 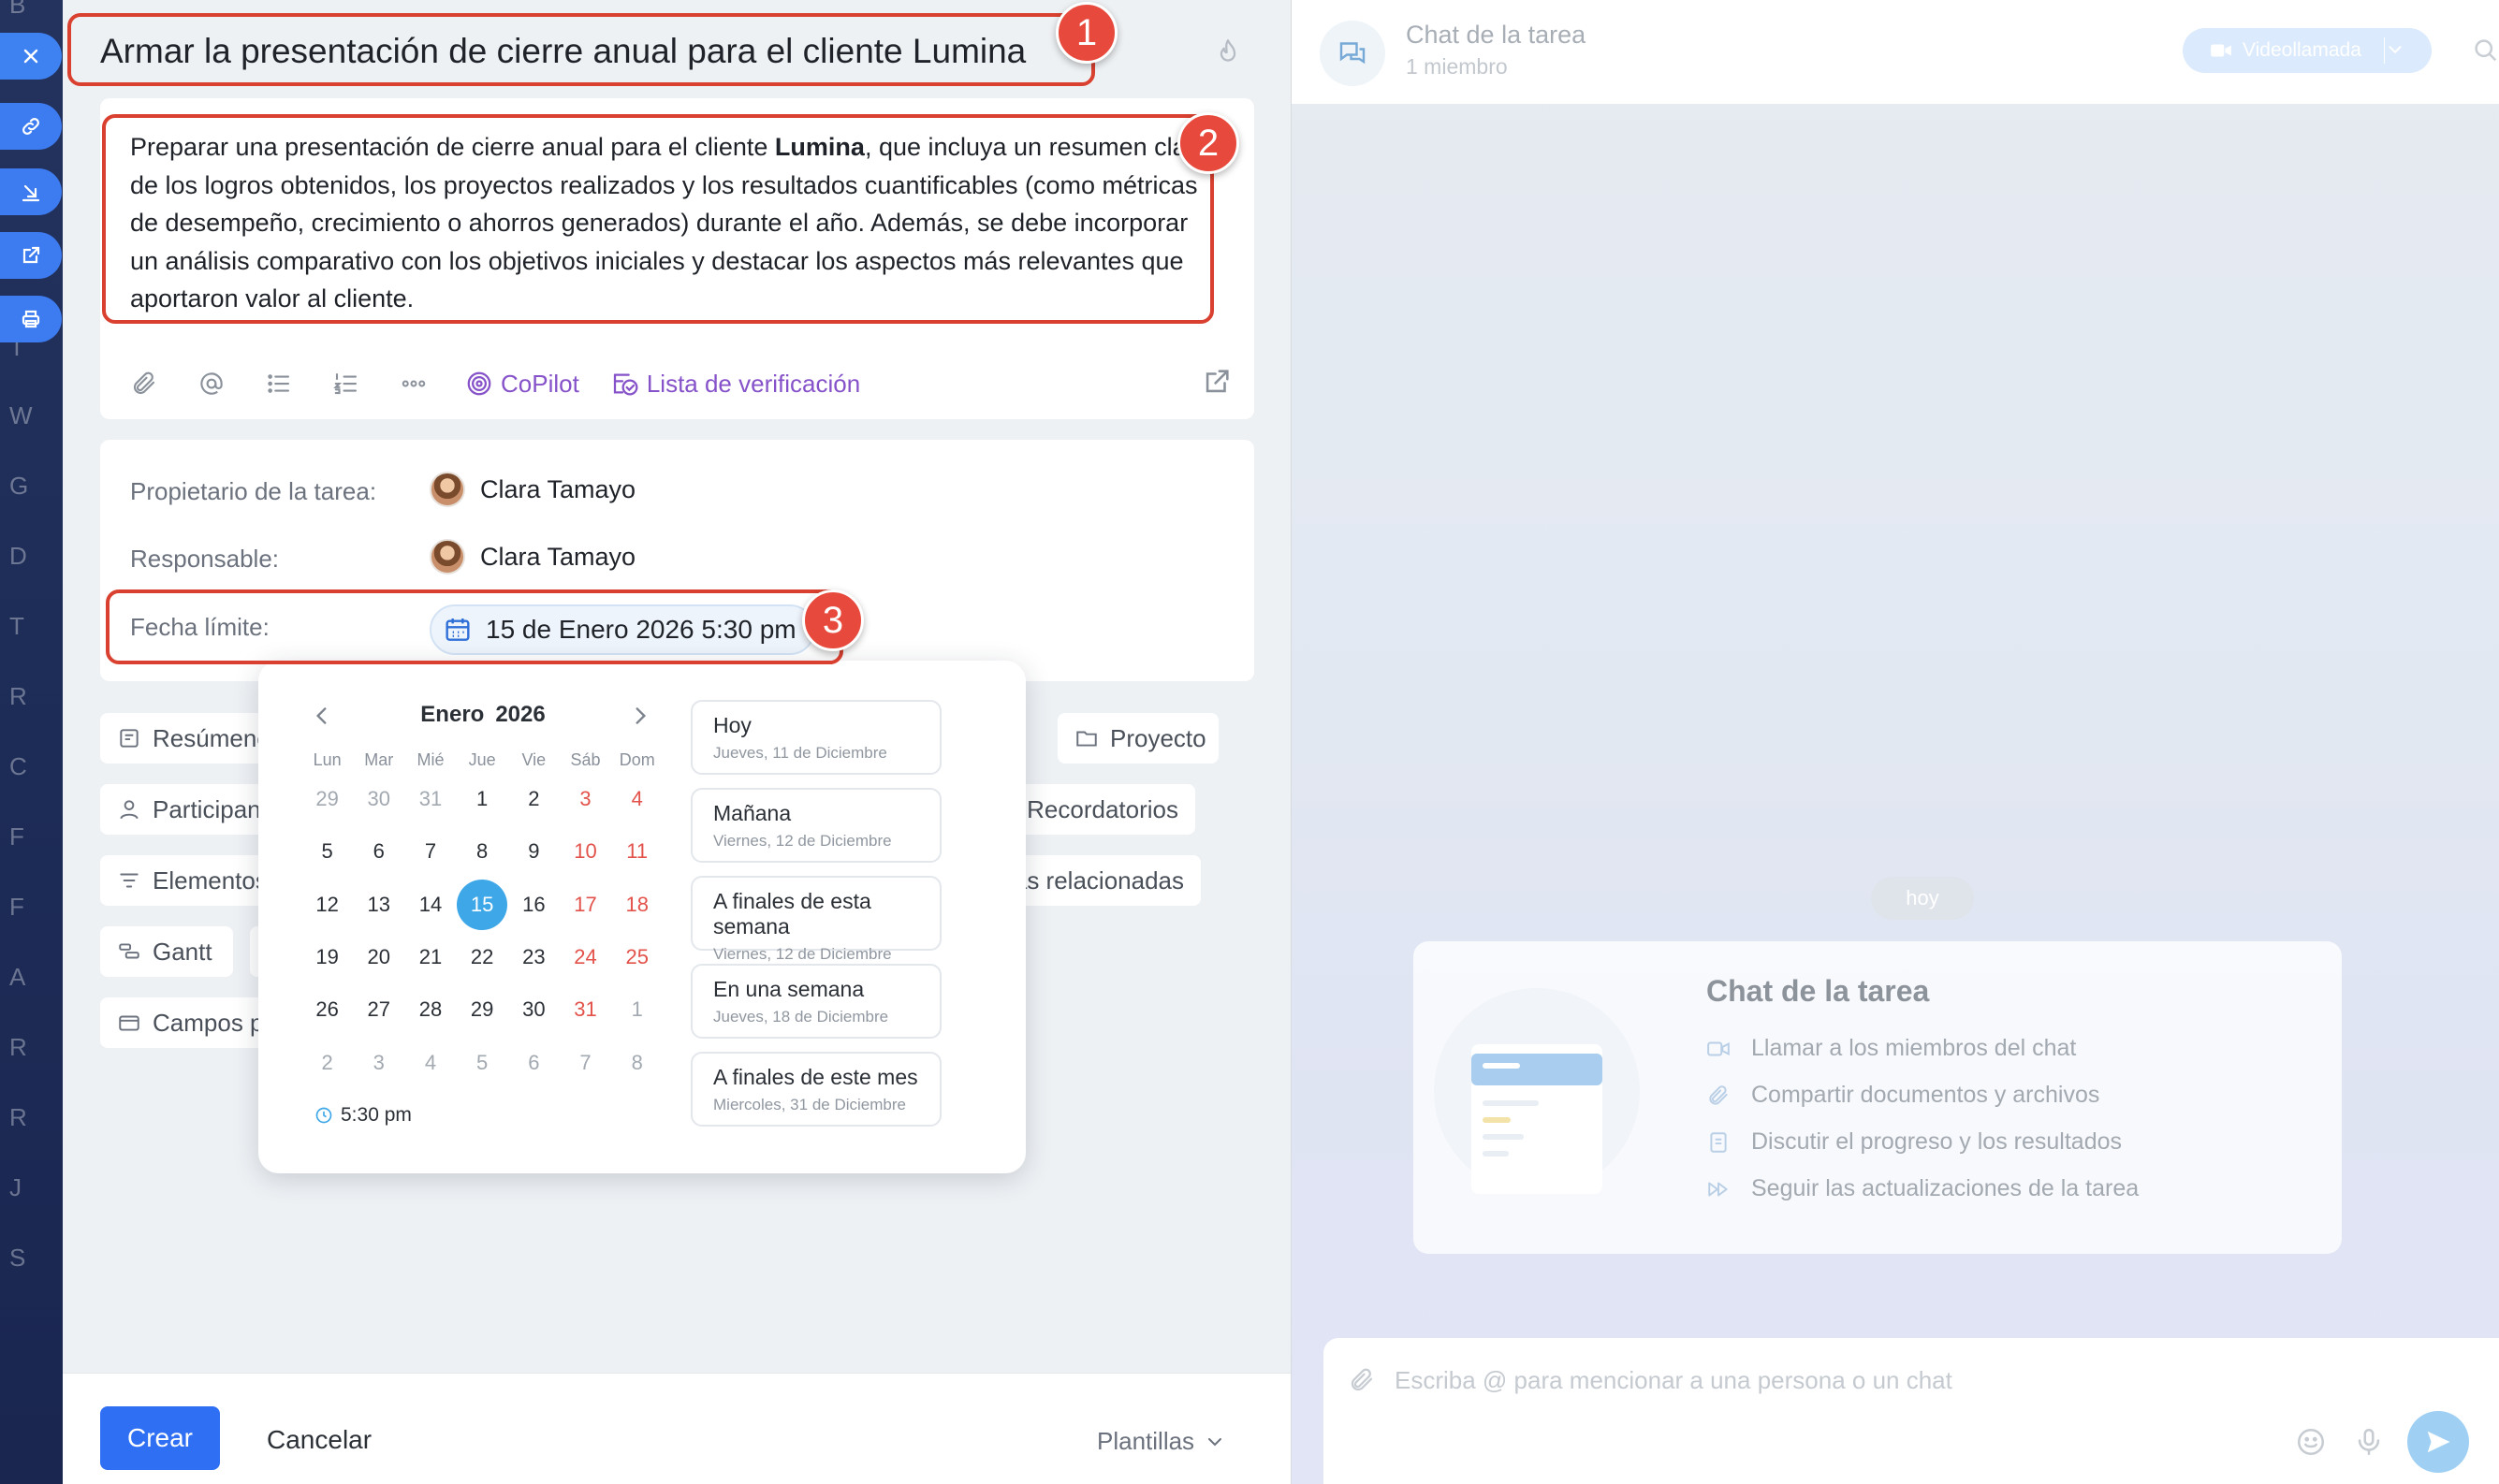 I want to click on mention-button, so click(x=211, y=384).